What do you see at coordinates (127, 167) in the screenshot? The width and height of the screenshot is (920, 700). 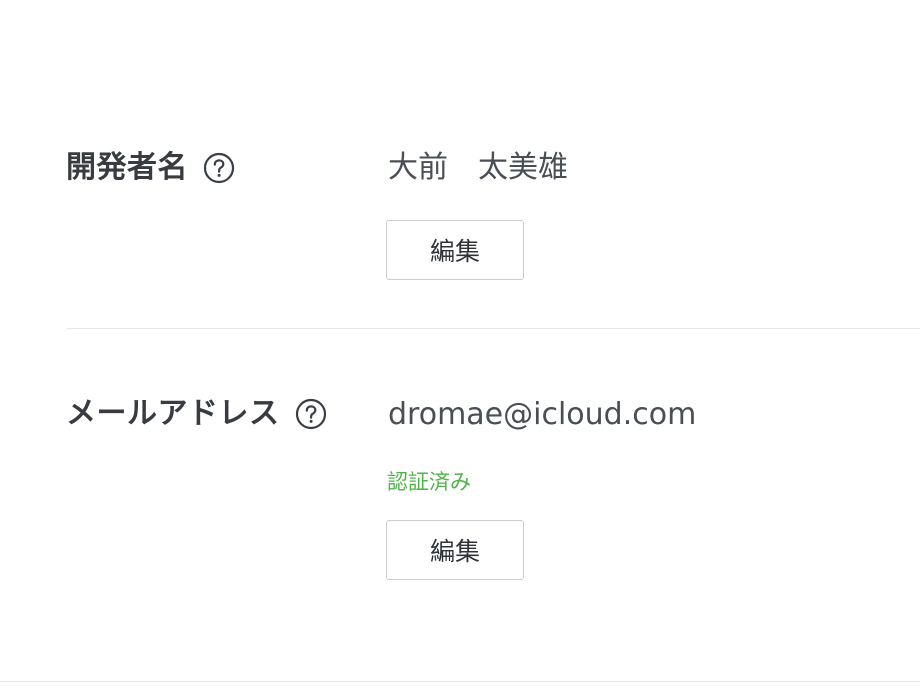 I see `developer-name-label: 開発者名` at bounding box center [127, 167].